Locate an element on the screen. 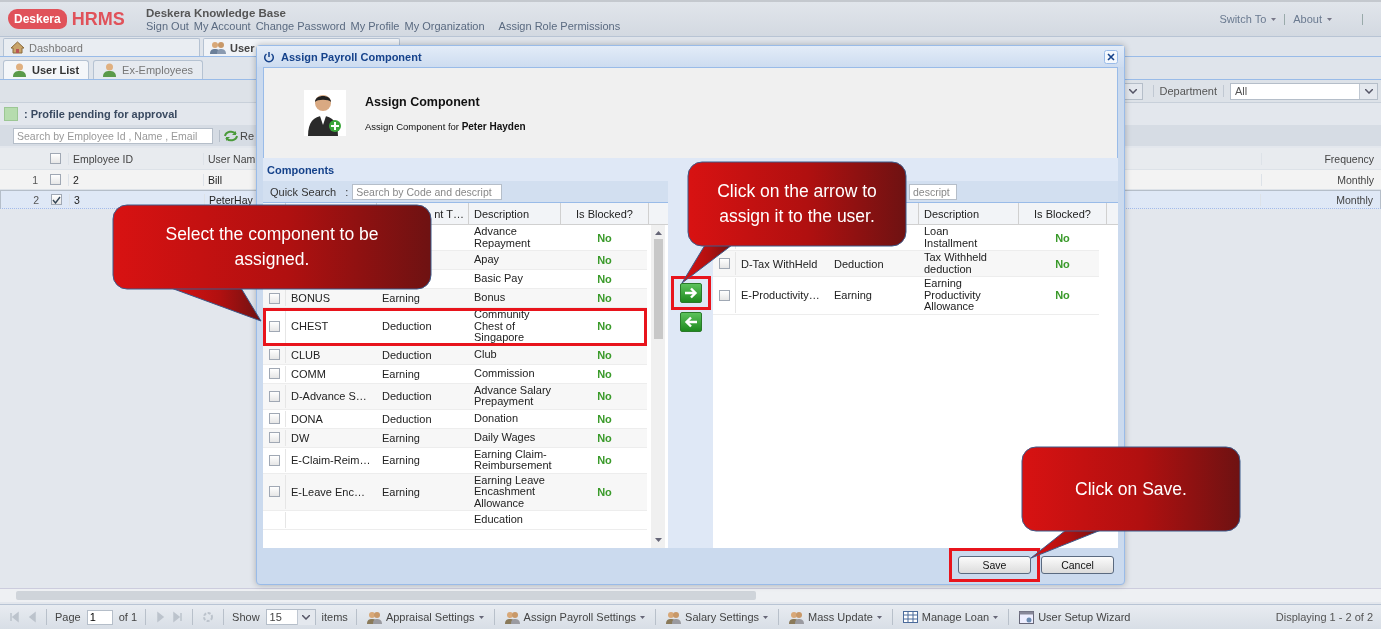  row-number: 2 is located at coordinates (36, 199).